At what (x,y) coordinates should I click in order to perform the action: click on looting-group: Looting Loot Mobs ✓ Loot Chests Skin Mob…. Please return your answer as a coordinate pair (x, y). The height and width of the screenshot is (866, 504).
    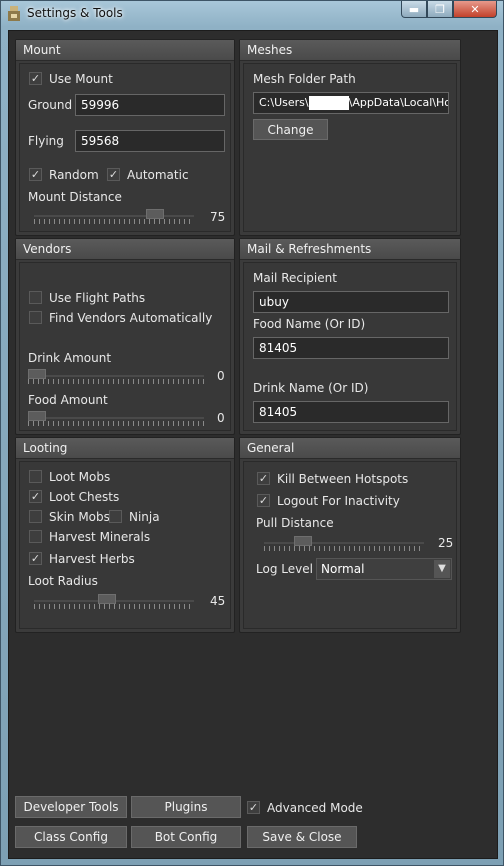
    Looking at the image, I should click on (125, 535).